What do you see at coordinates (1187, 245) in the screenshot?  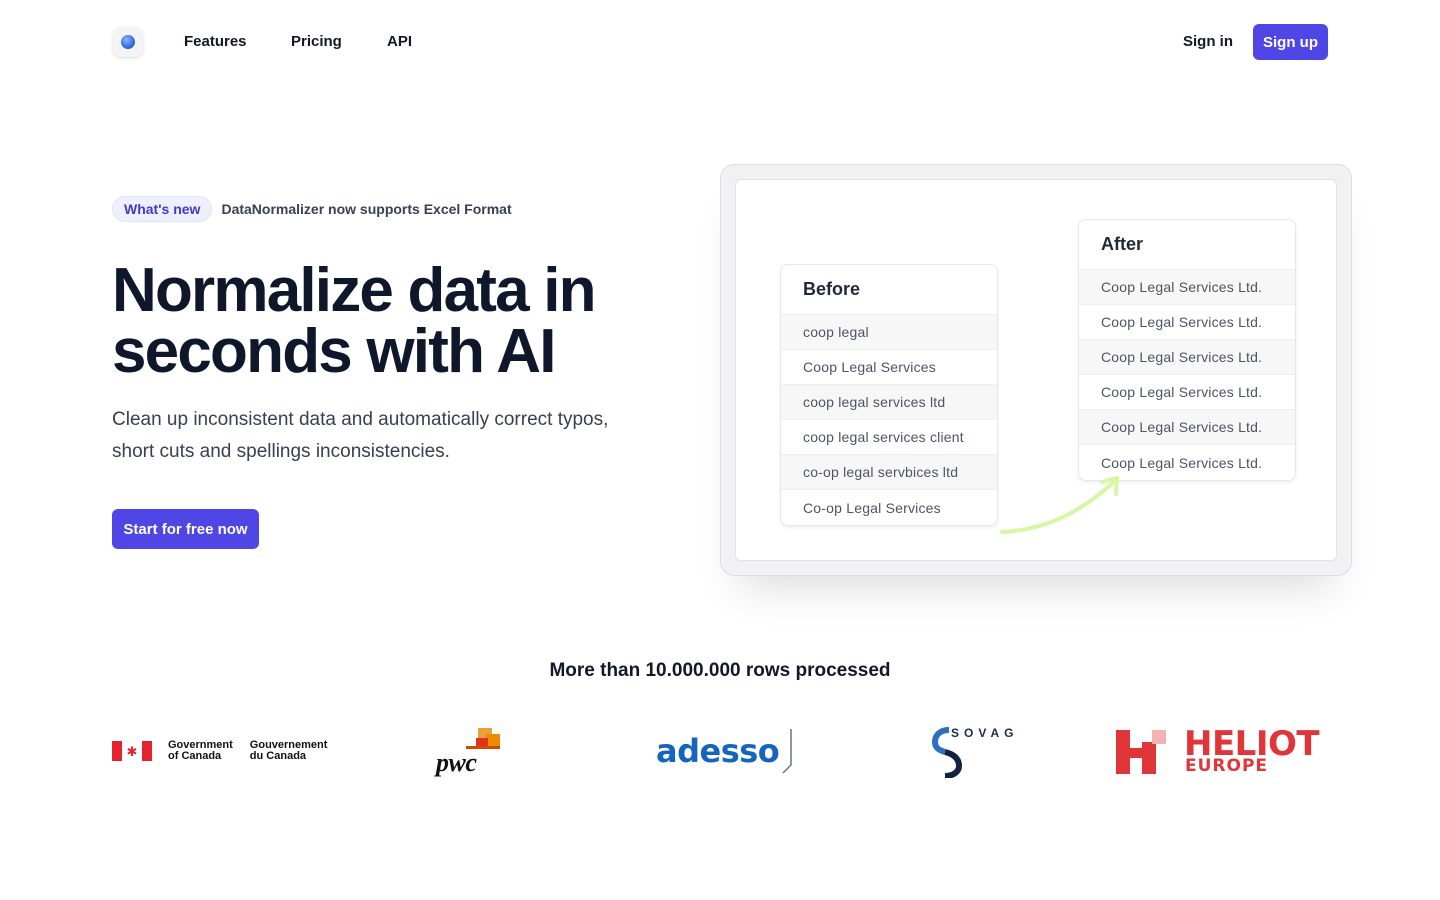 I see `after-table-title: After` at bounding box center [1187, 245].